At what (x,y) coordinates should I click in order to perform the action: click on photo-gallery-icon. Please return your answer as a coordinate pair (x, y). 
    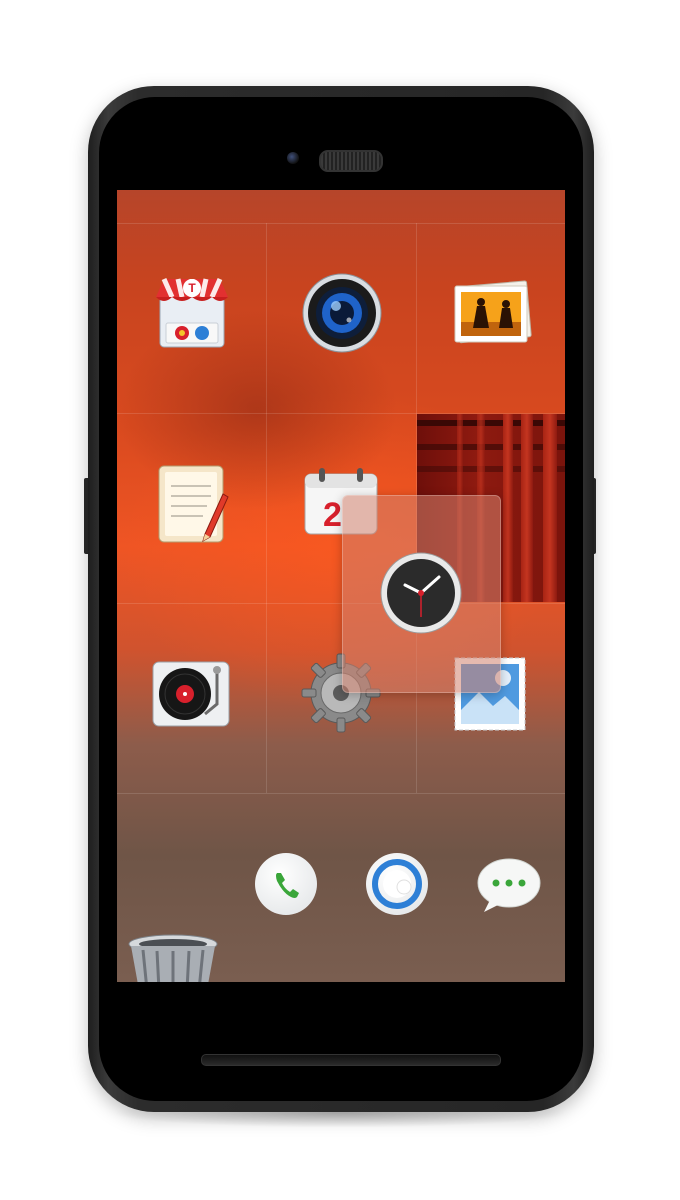
    Looking at the image, I should click on (492, 312).